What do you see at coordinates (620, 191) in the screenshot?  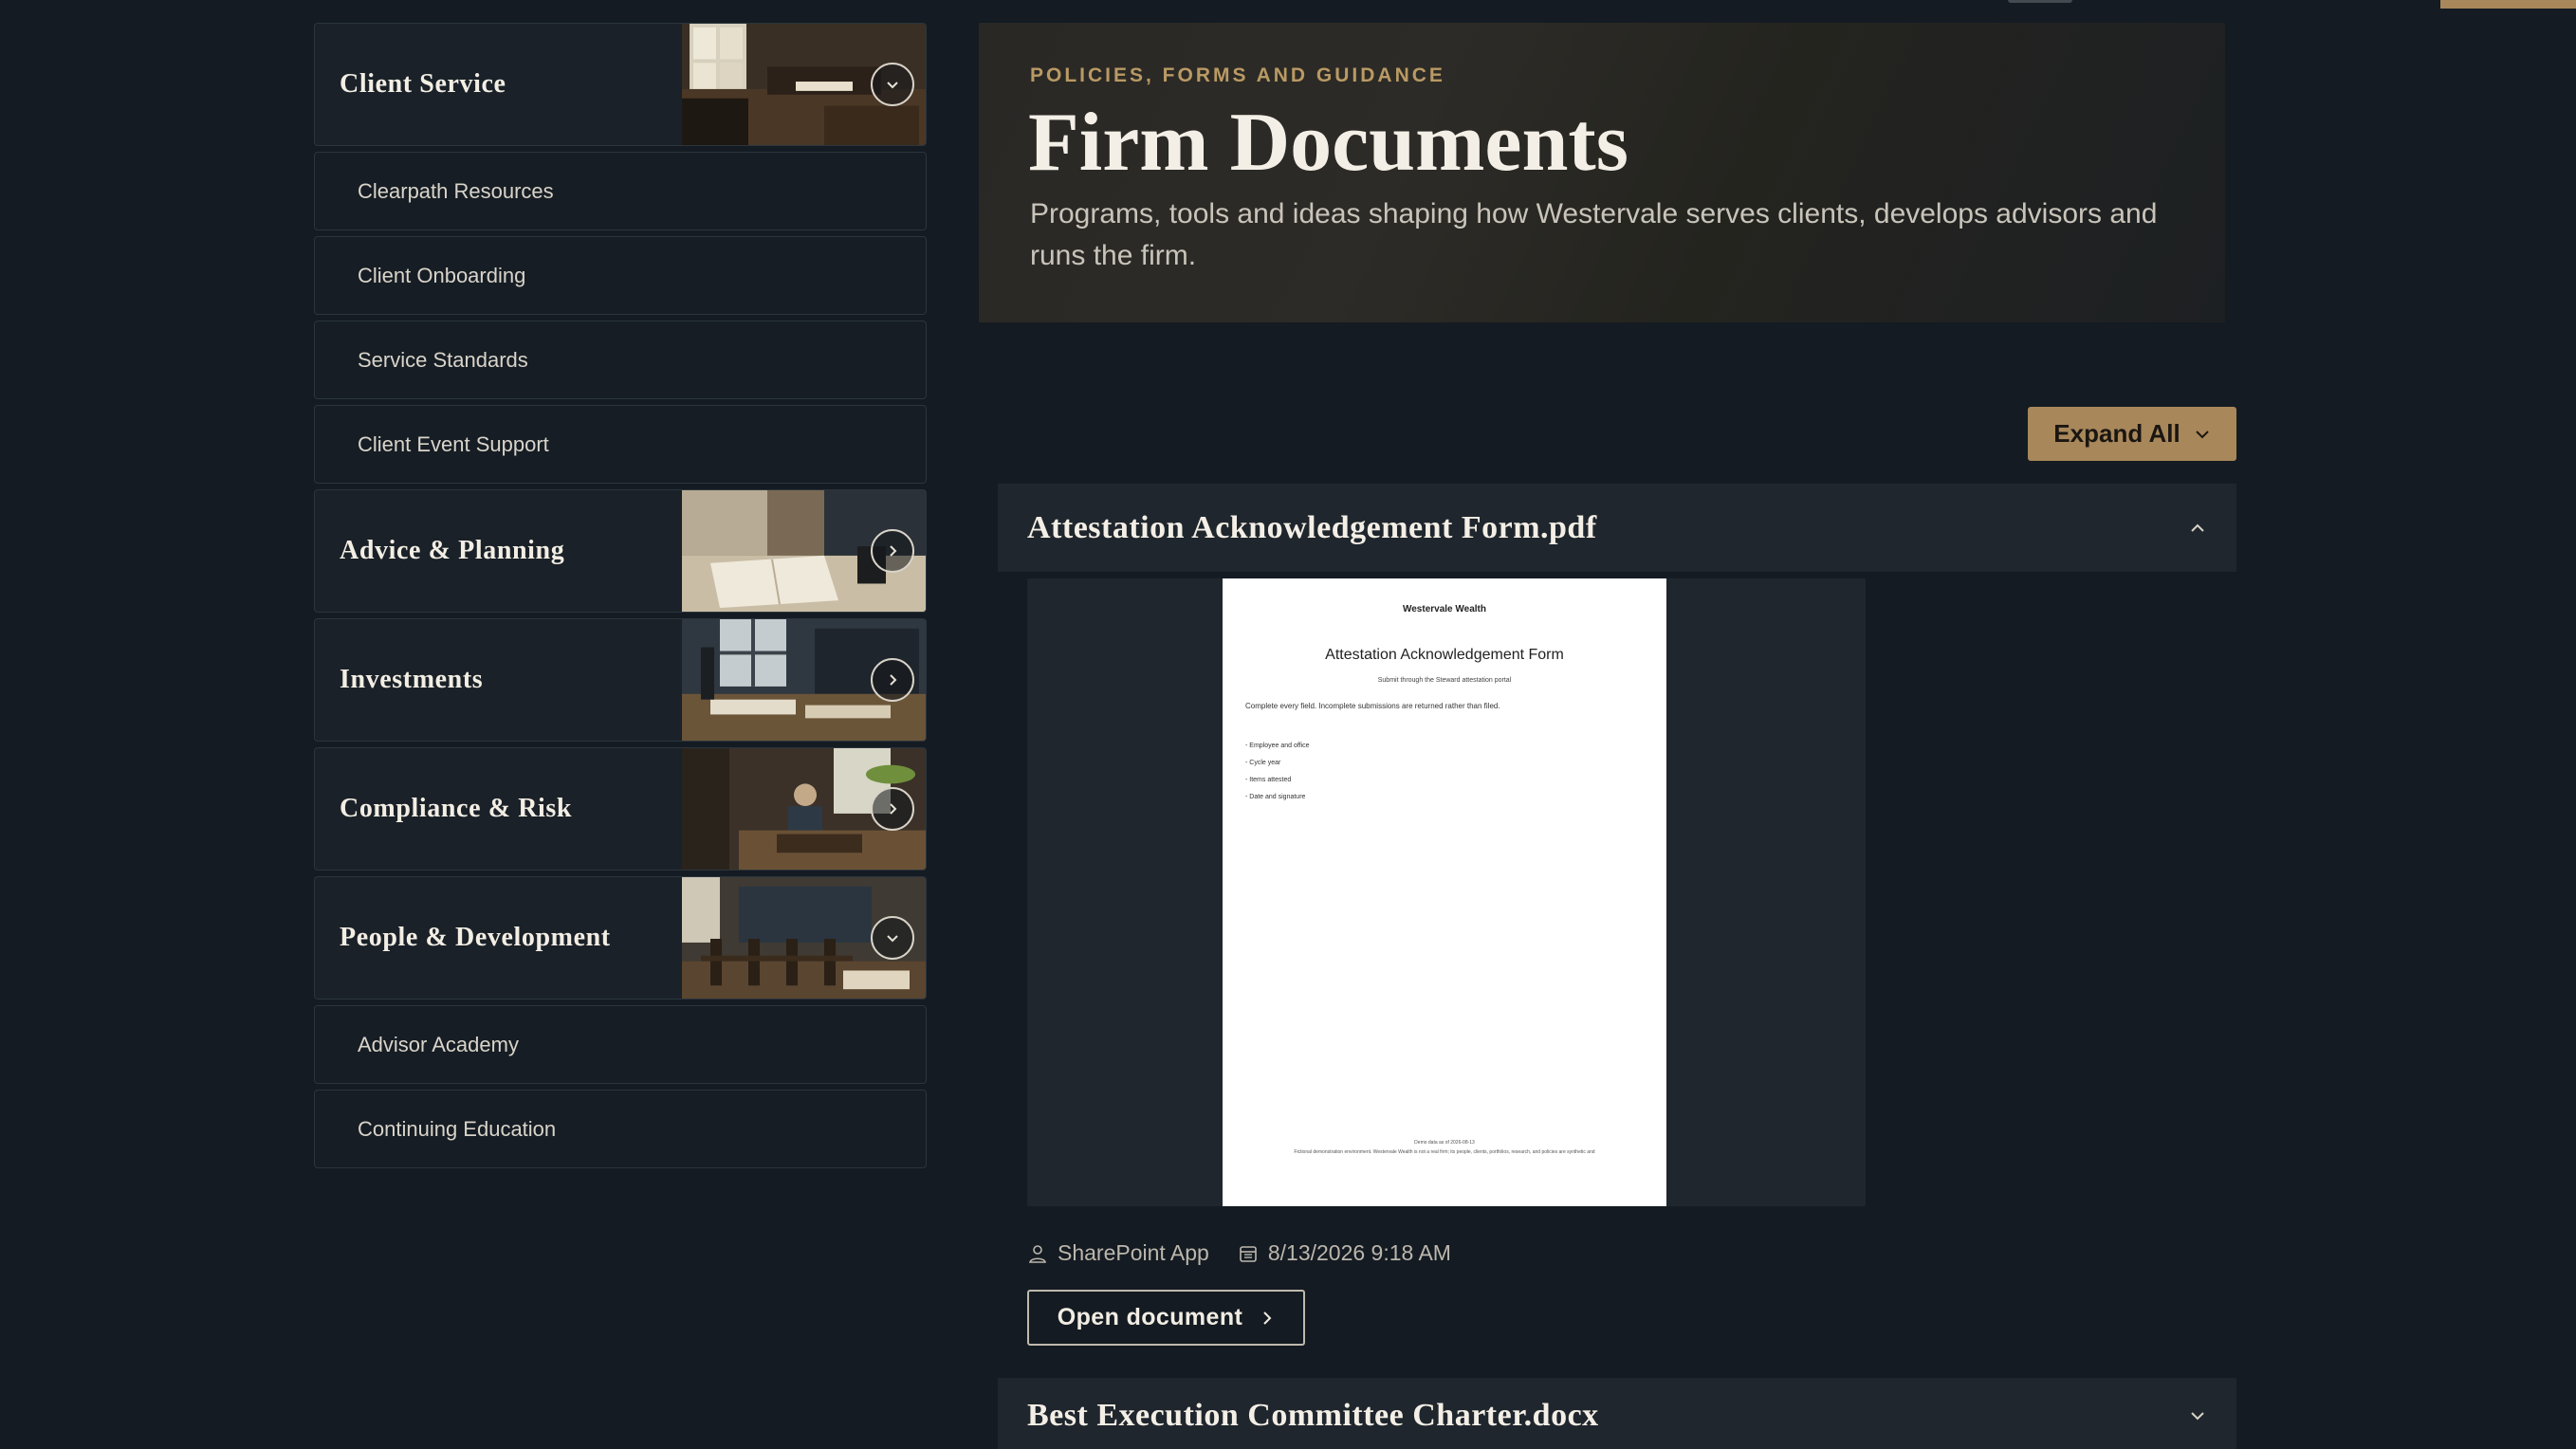 I see `subcategory-item: Clearpath Resources` at bounding box center [620, 191].